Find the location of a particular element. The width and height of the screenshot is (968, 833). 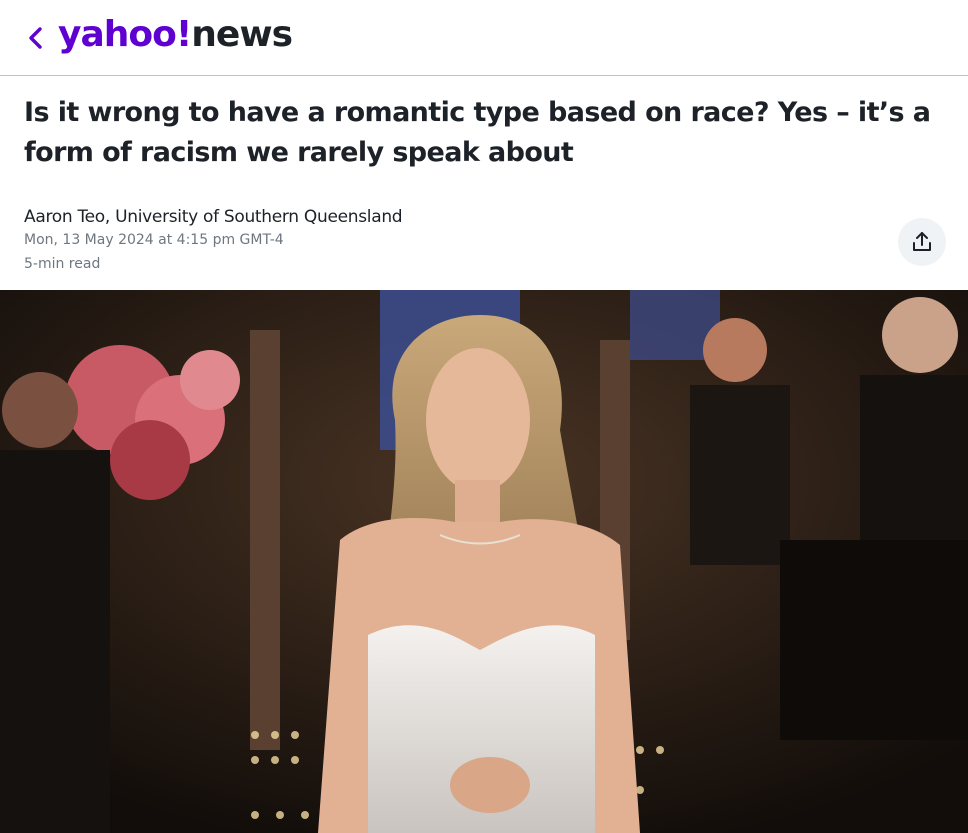

article-date: Mon, 13 May 2024 at 4:15 pm GMT-4 is located at coordinates (154, 240).